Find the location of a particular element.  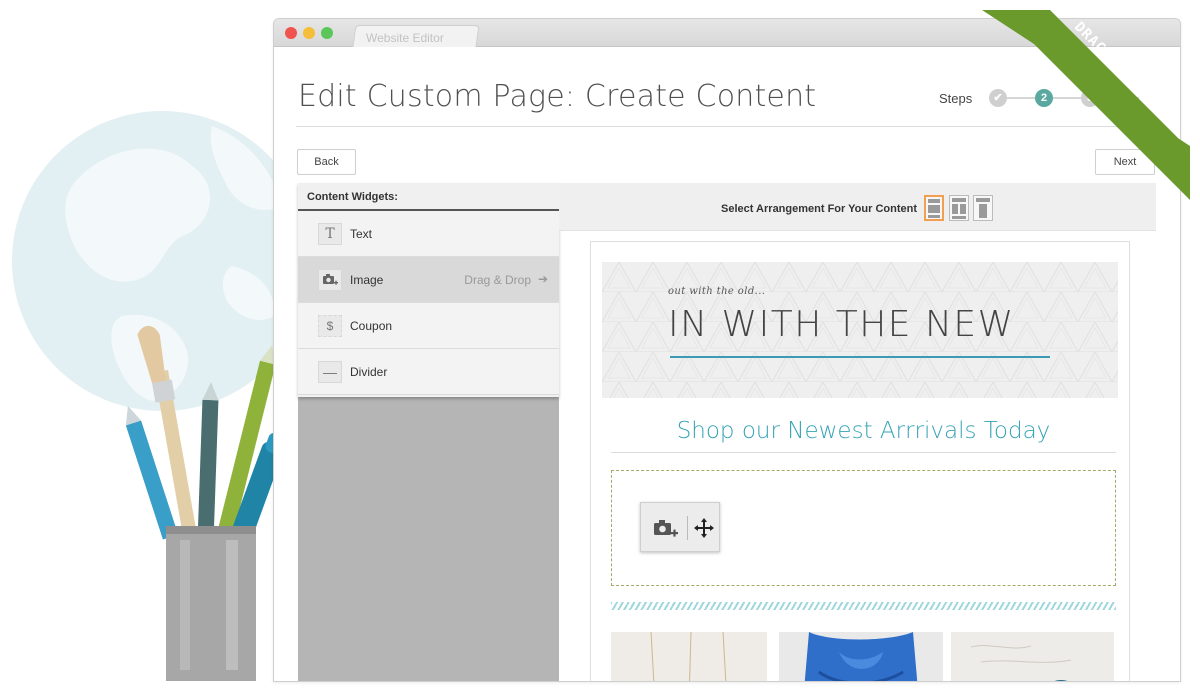

widget-divider: — Divider is located at coordinates (428, 372).